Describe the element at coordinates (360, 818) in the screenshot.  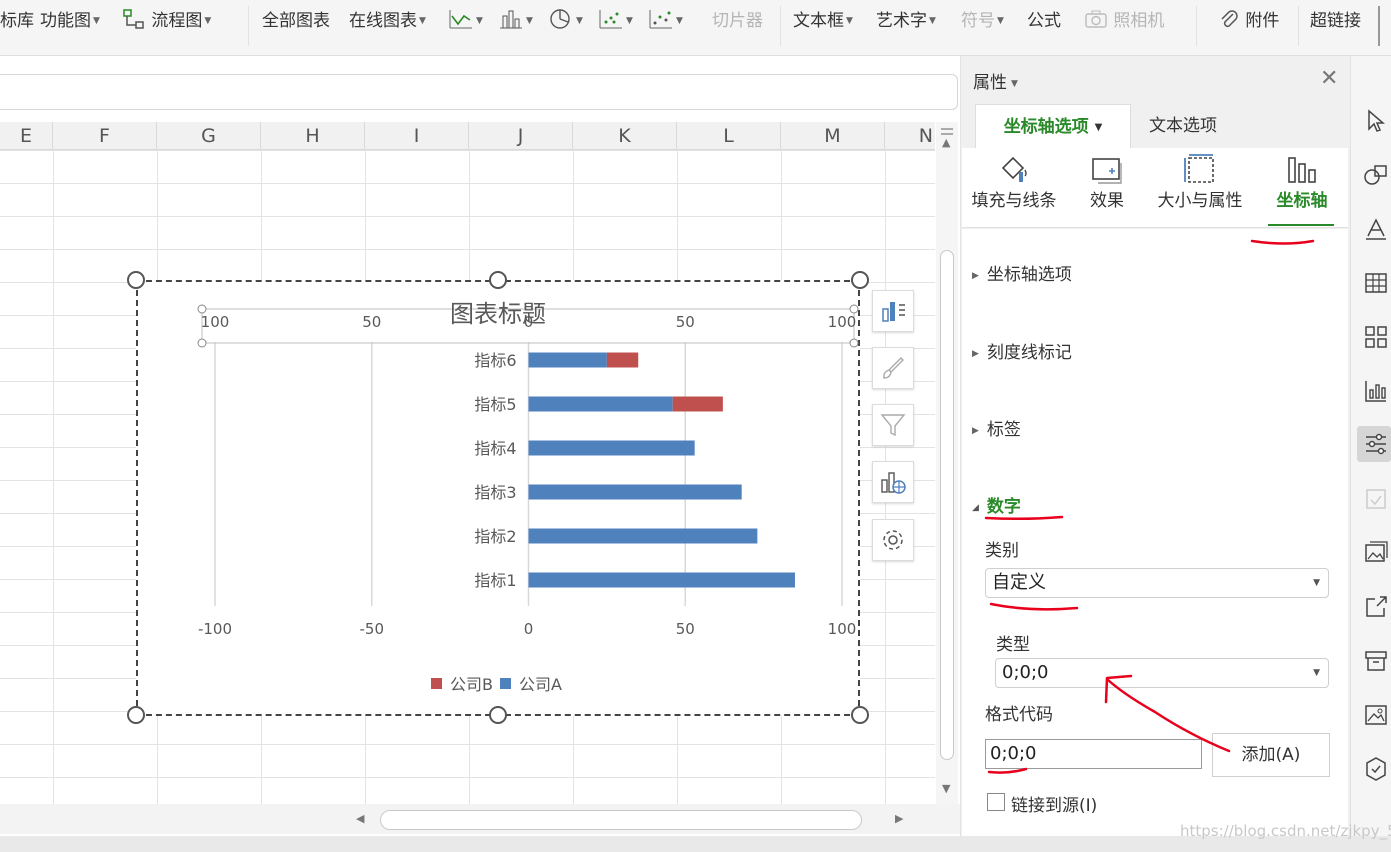
I see `scroll-left-arrow: ◀` at that location.